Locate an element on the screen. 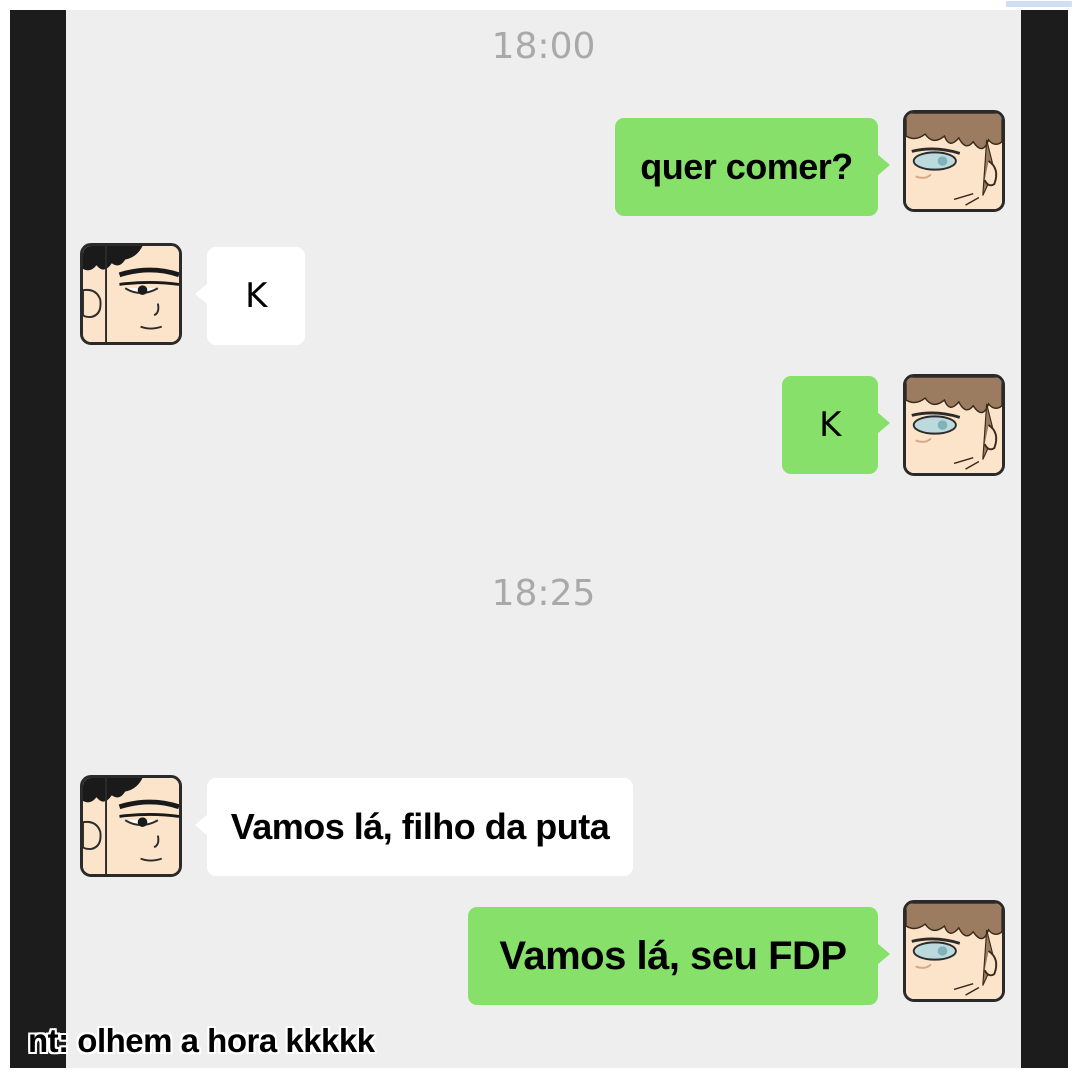  message-text: Vamos lá, filho da puta is located at coordinates (420, 826).